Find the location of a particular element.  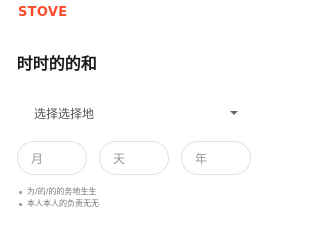

day-placeholder: 天 is located at coordinates (119, 158).